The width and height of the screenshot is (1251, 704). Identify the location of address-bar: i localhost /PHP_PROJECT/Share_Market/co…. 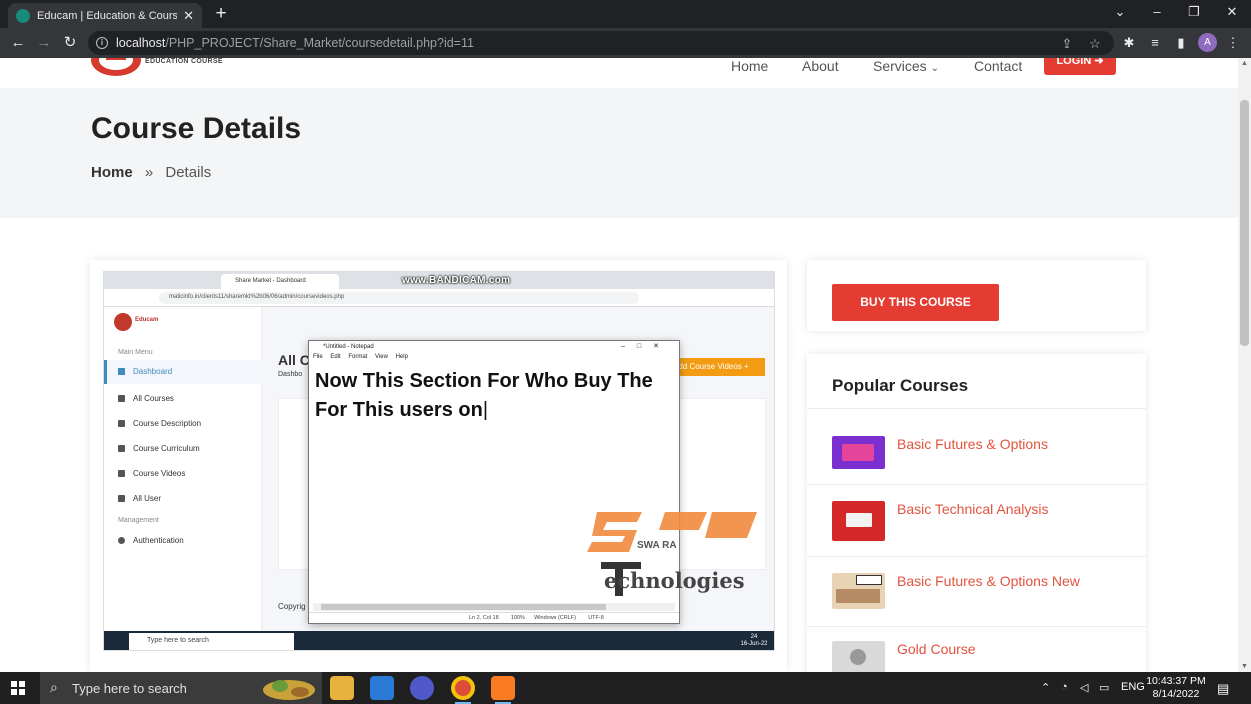
(601, 43).